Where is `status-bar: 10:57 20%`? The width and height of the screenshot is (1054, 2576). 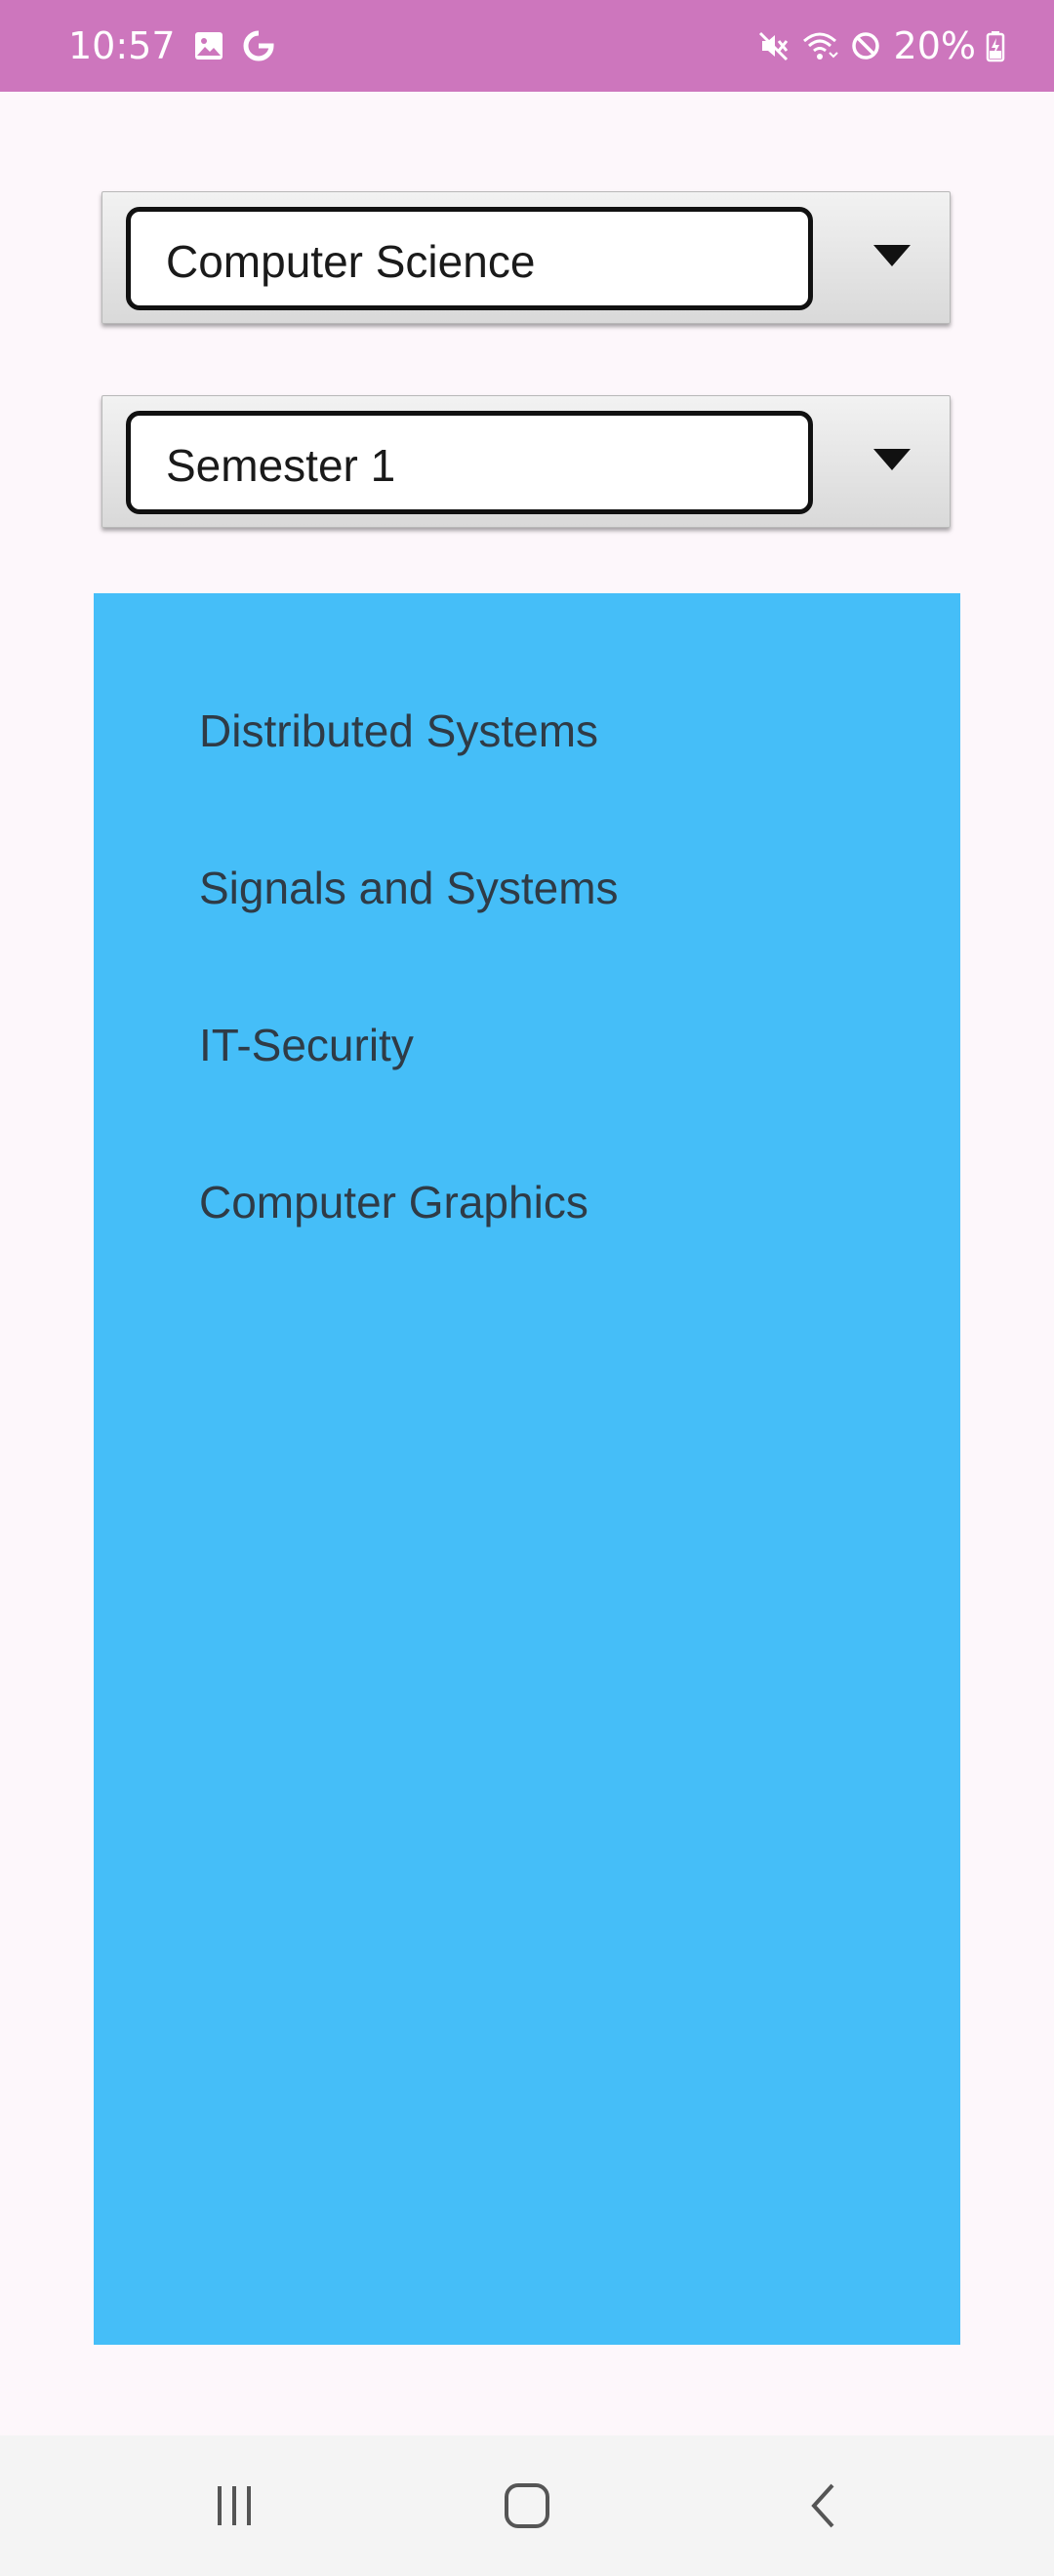 status-bar: 10:57 20% is located at coordinates (527, 46).